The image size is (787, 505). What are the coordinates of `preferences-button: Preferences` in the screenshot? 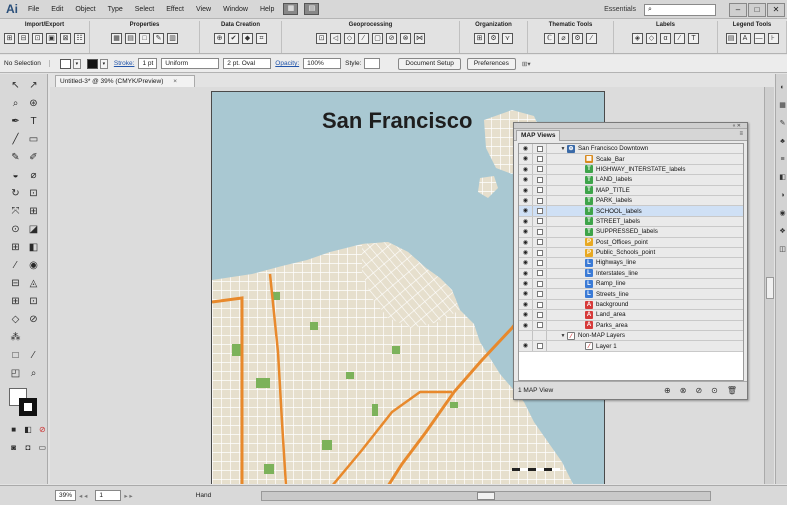 It's located at (491, 63).